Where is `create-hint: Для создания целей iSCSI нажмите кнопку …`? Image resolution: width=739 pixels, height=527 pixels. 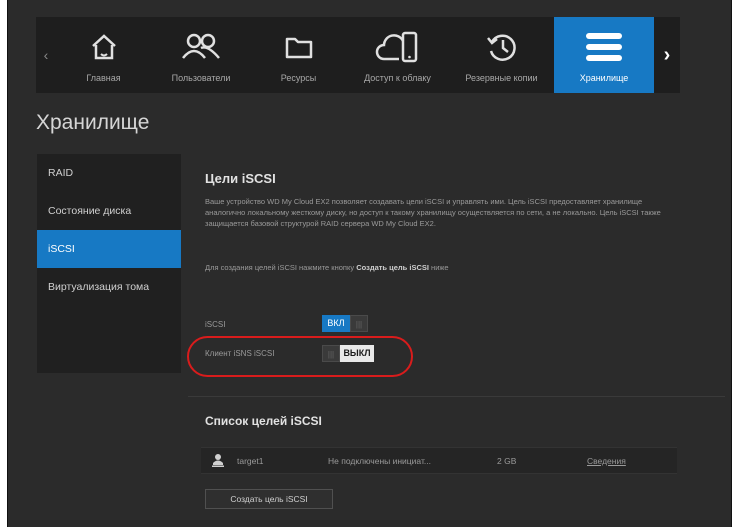
create-hint: Для создания целей iSCSI нажмите кнопку … is located at coordinates (327, 267).